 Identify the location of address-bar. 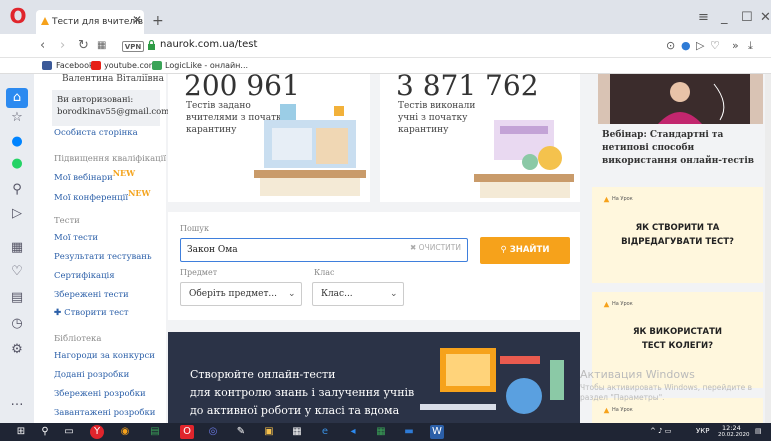
(385, 46).